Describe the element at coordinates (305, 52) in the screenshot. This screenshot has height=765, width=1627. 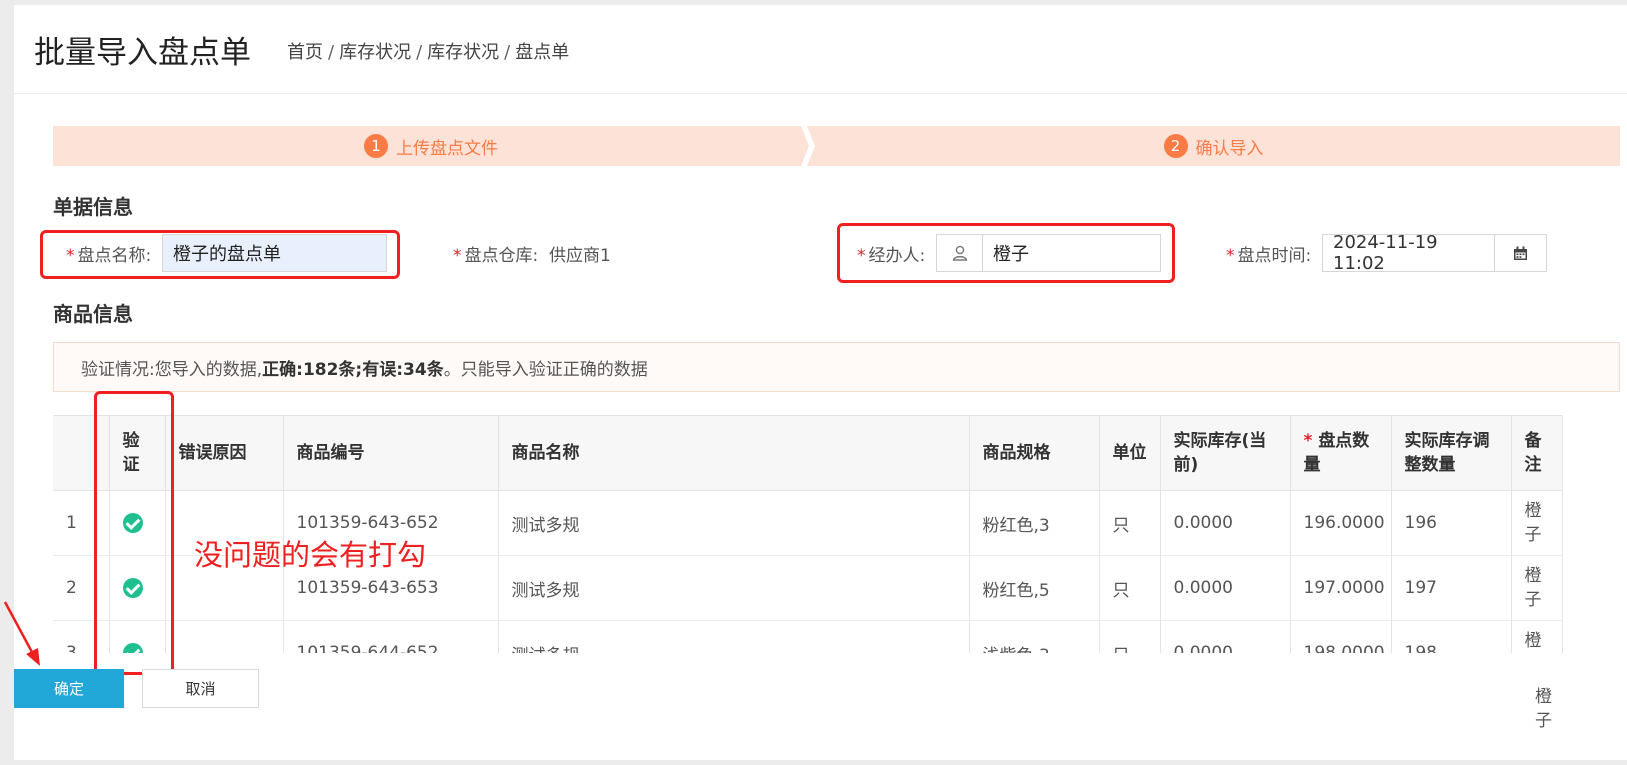
I see `breadcrumb-home: 首页` at that location.